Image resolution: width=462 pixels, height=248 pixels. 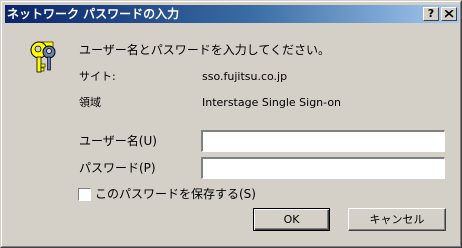 What do you see at coordinates (43, 57) in the screenshot?
I see `key-icon` at bounding box center [43, 57].